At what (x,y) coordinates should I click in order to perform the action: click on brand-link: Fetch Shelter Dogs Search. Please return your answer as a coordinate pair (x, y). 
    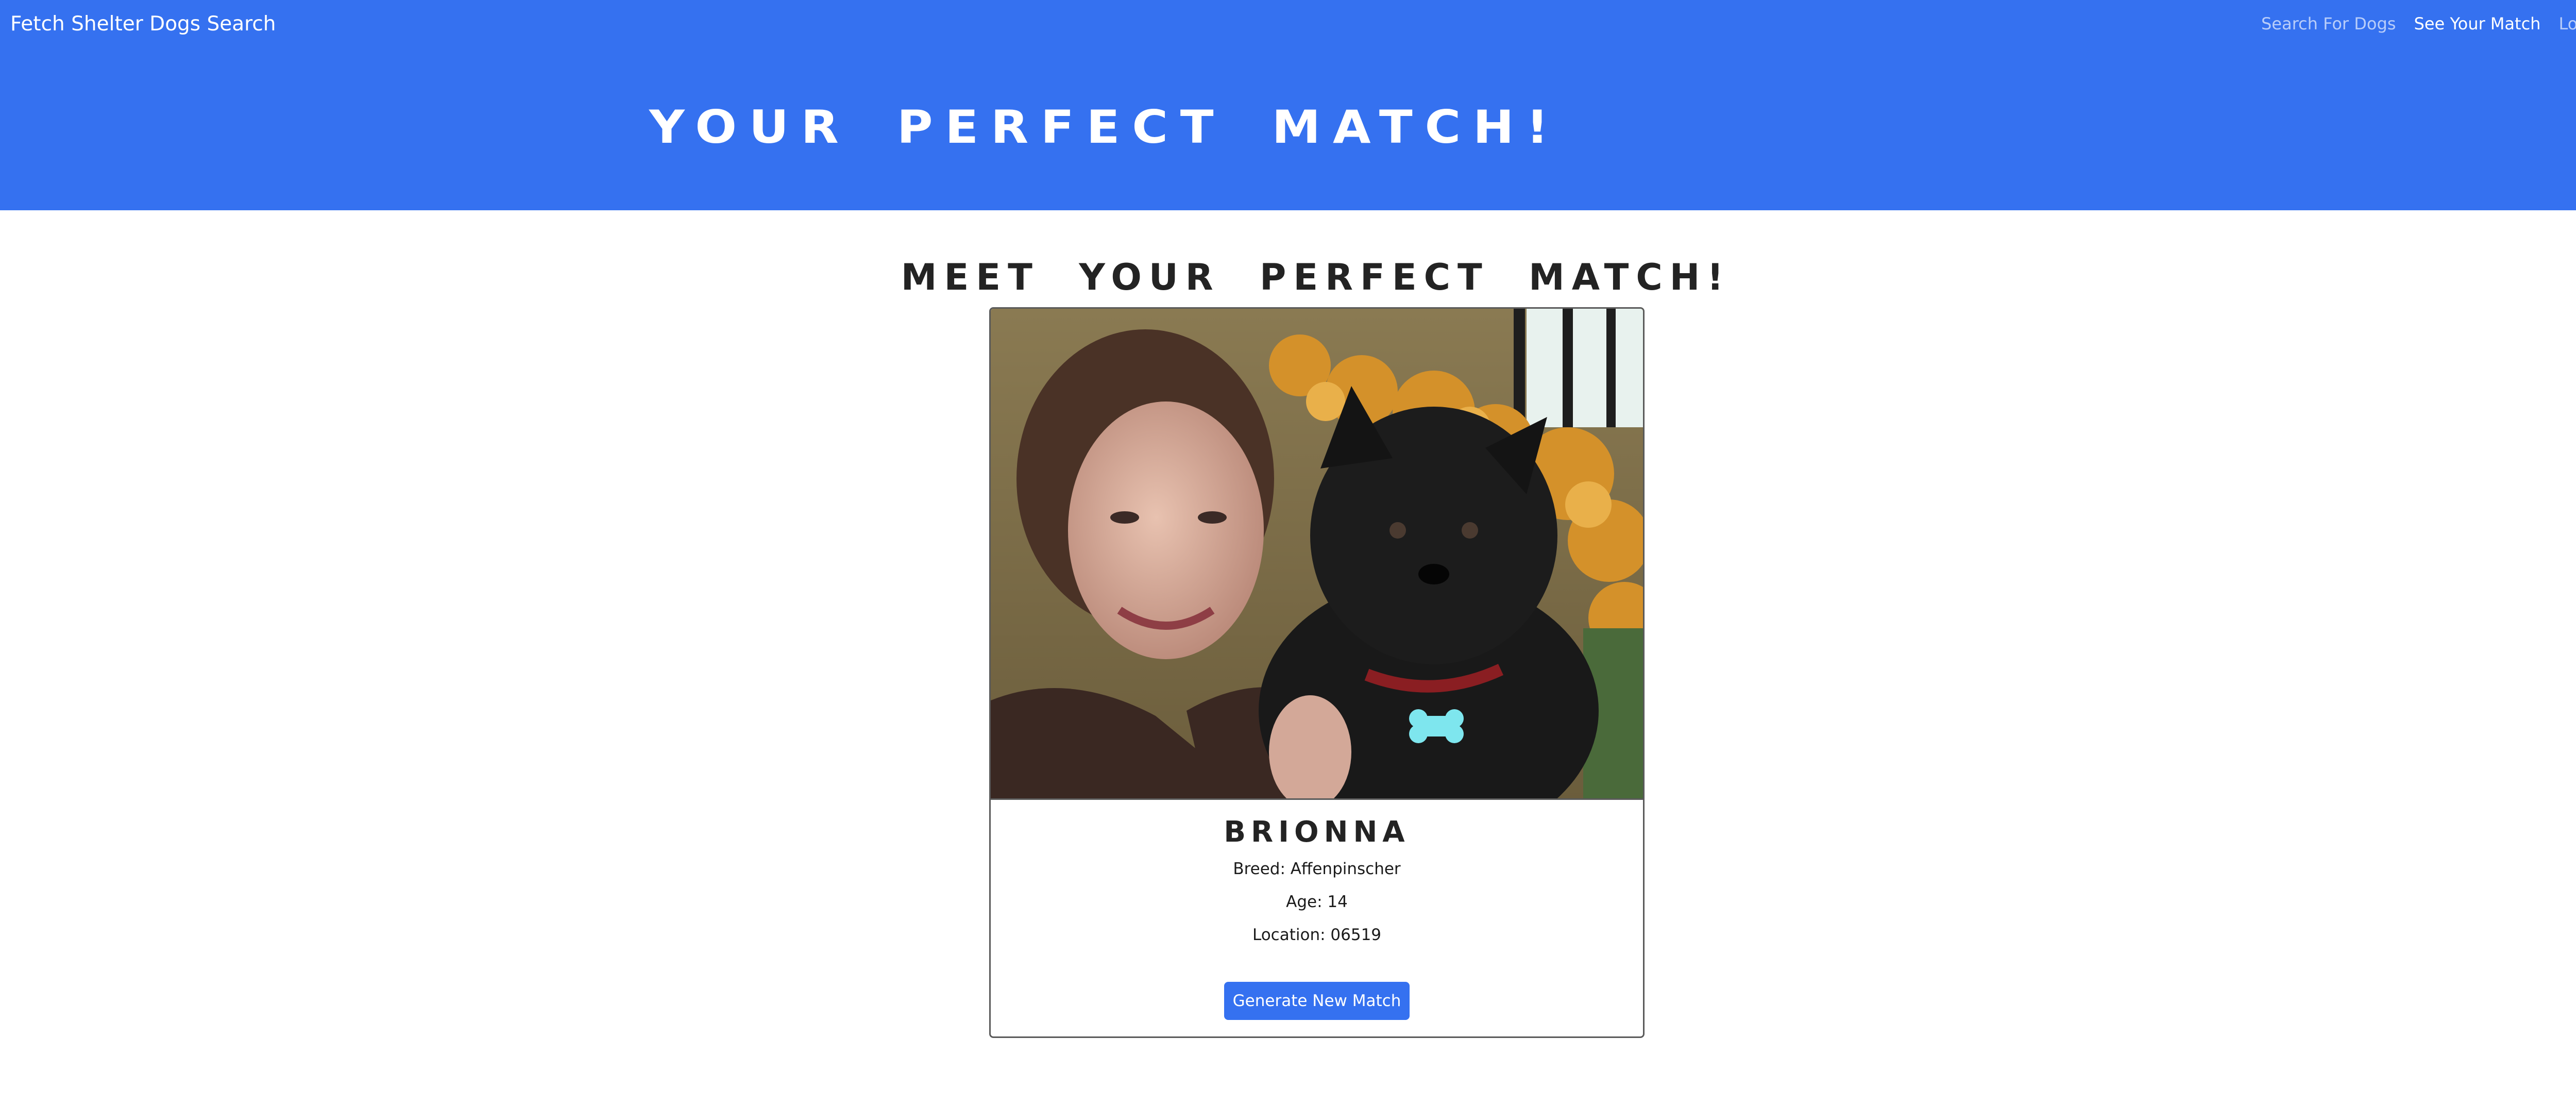
    Looking at the image, I should click on (143, 24).